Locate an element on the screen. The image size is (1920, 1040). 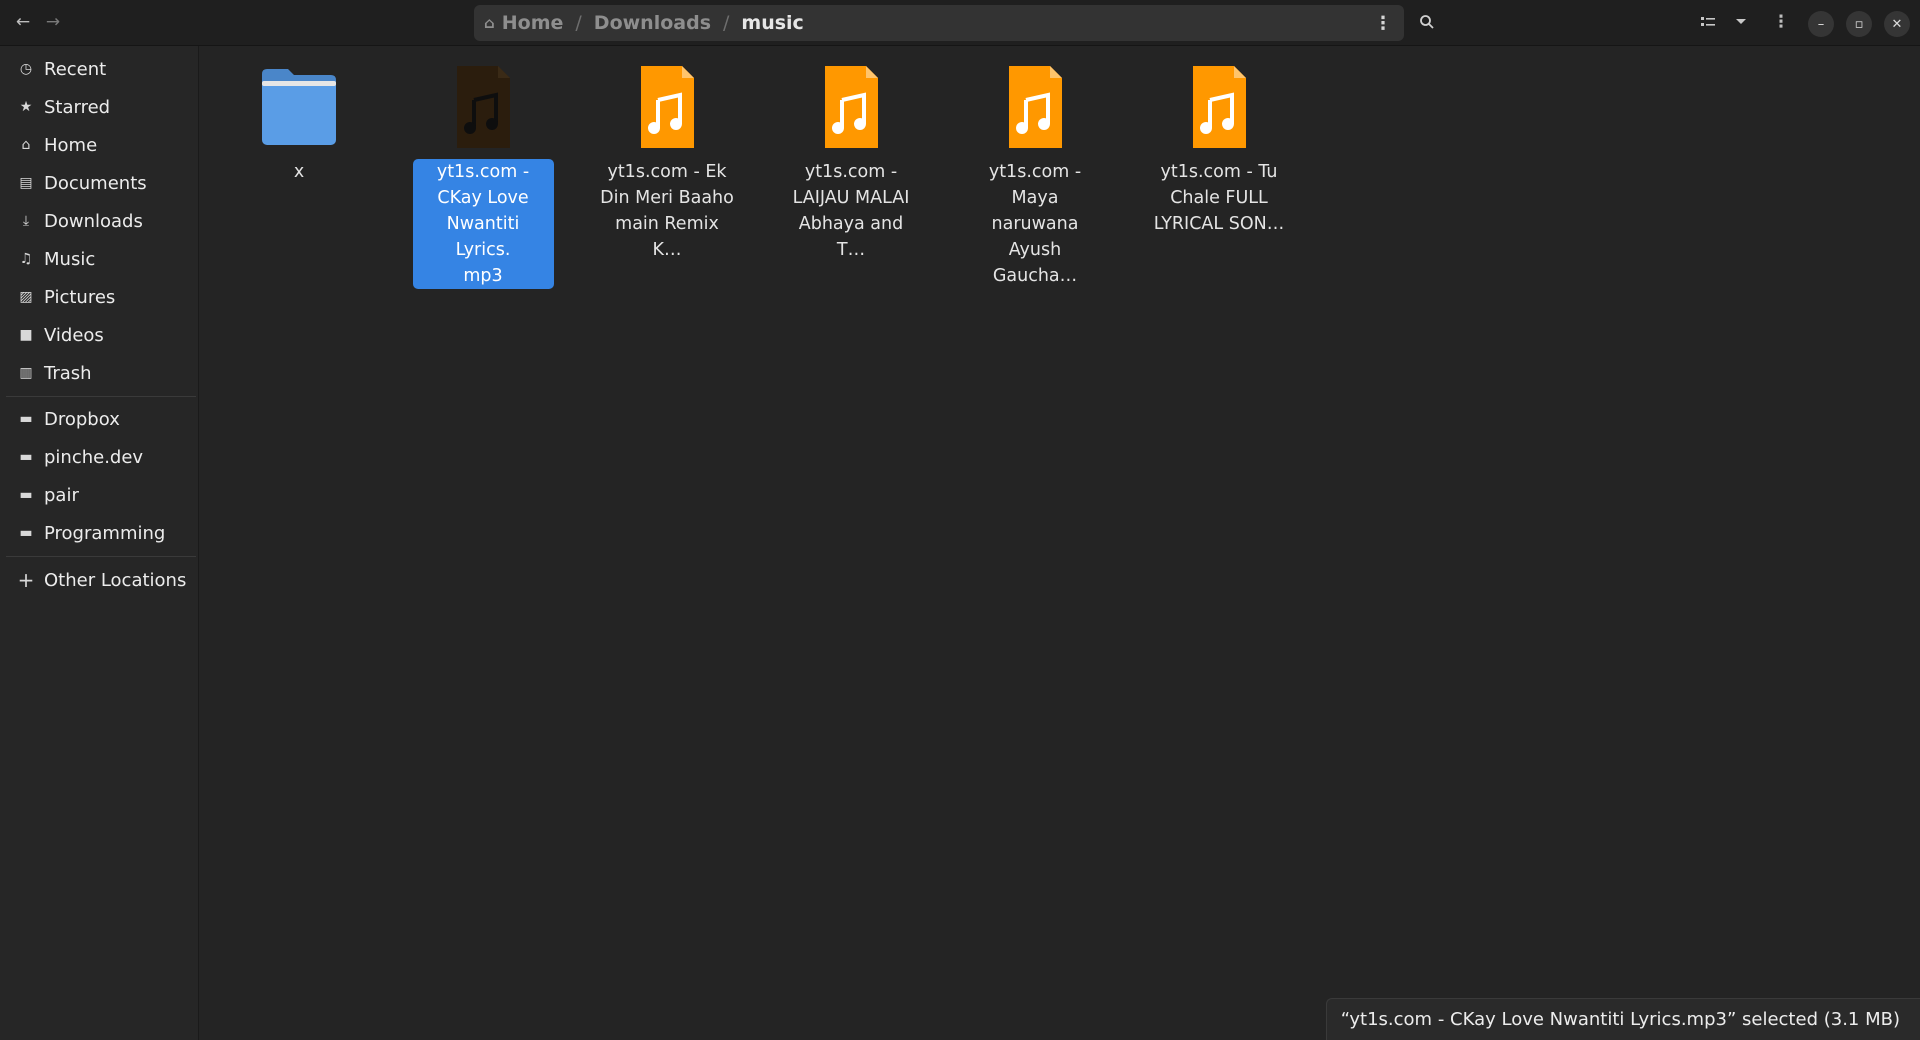
sidebar-item-label: pair is located at coordinates (61, 495).